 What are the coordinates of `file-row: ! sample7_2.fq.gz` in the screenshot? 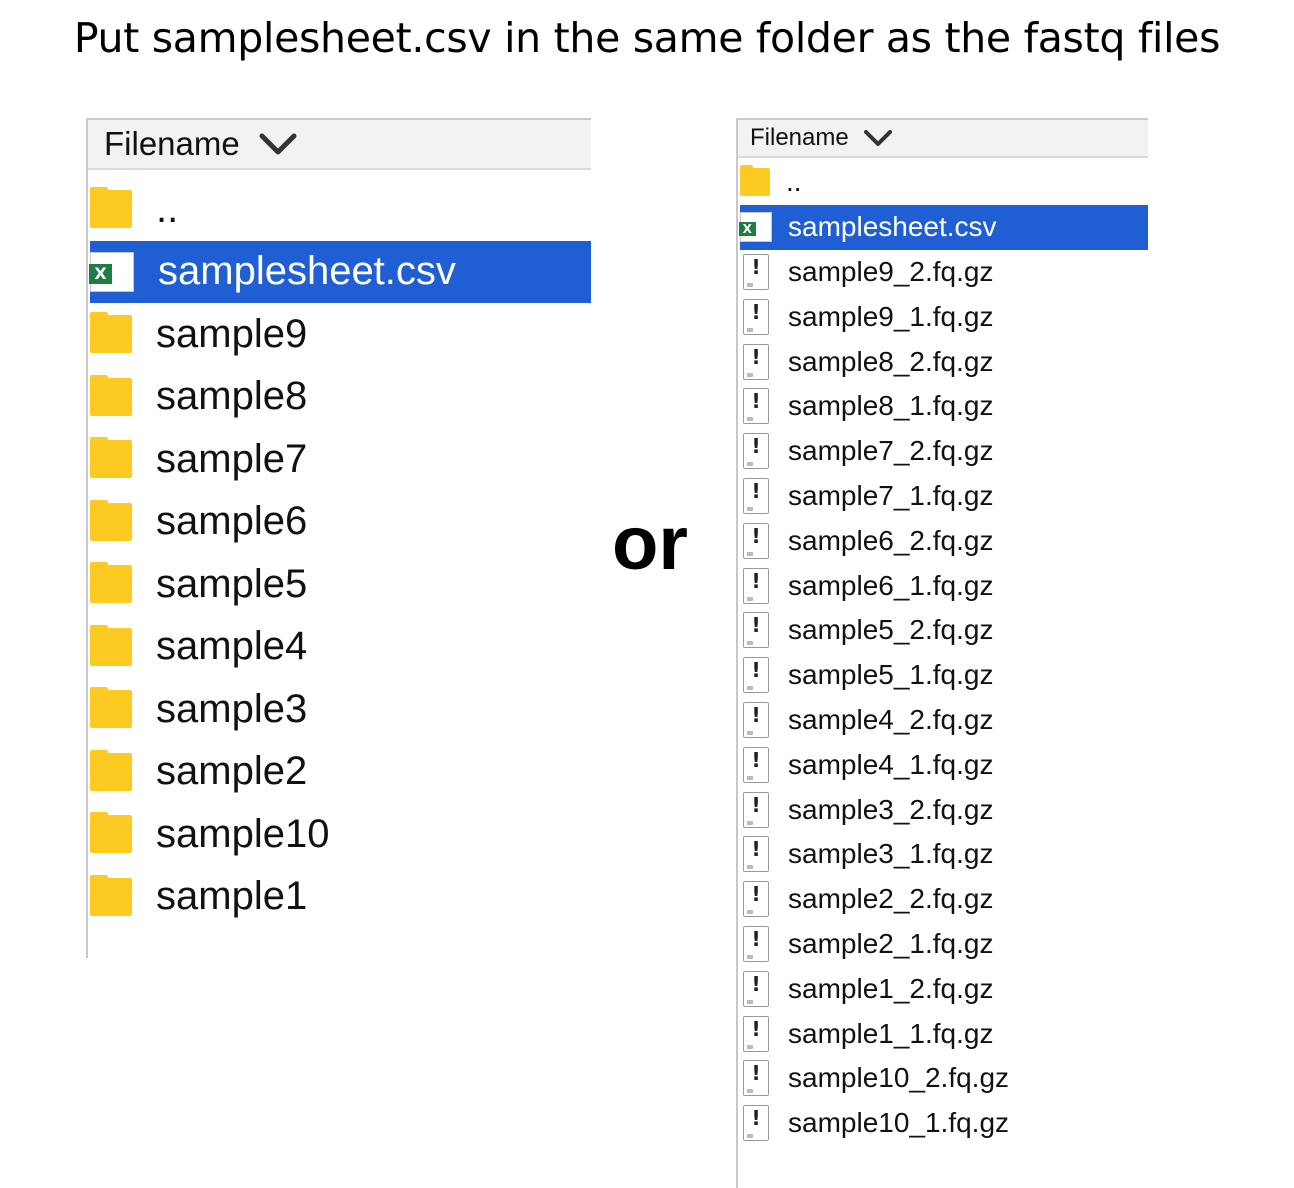 It's located at (944, 451).